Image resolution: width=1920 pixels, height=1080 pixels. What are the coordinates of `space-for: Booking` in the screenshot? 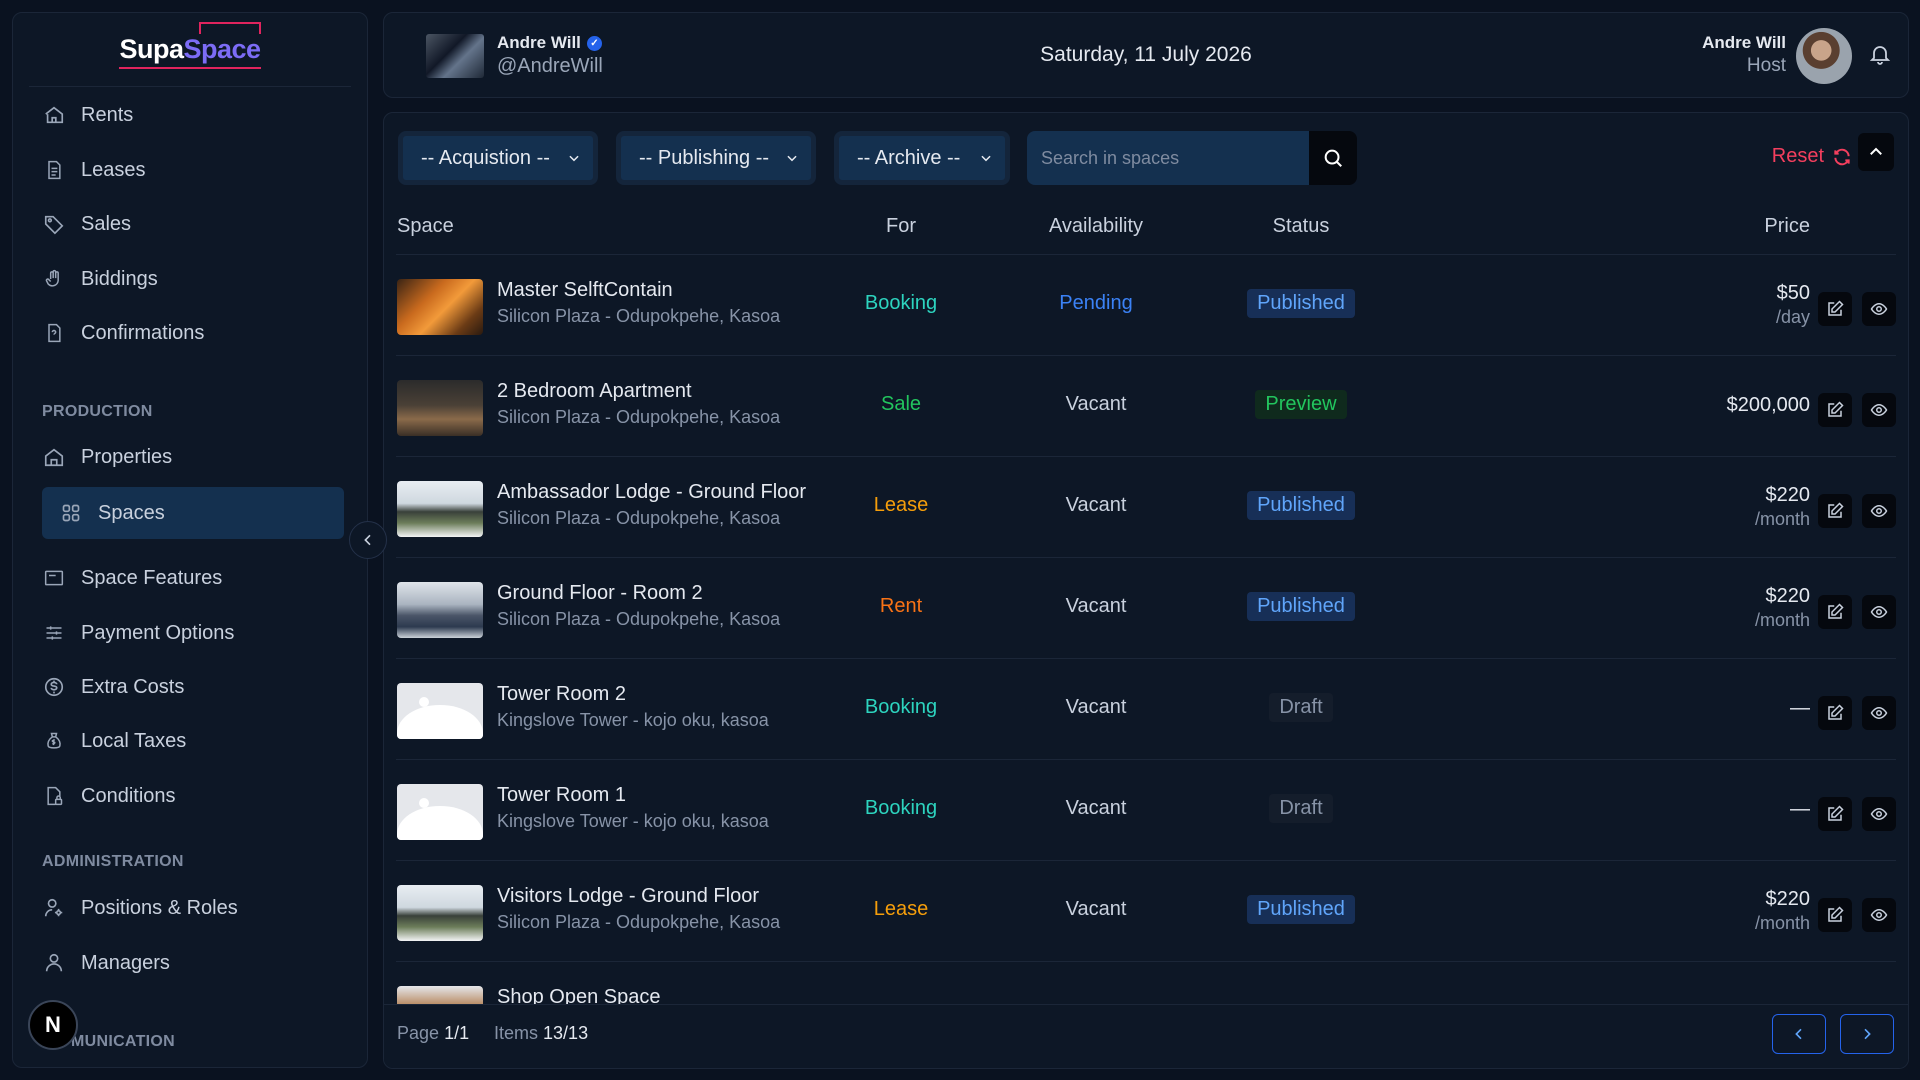 It's located at (901, 808).